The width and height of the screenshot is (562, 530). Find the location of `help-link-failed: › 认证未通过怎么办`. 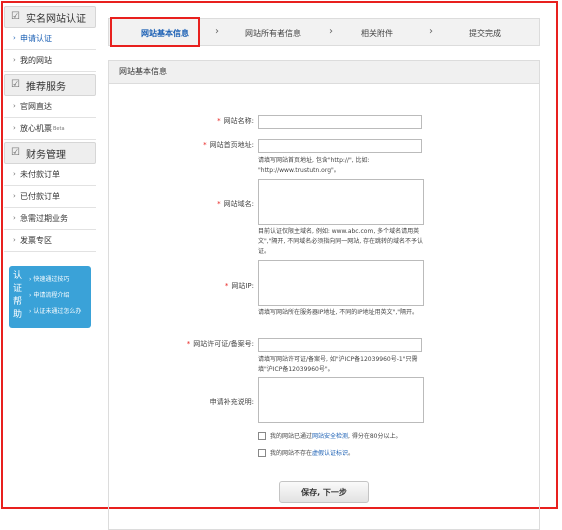

help-link-failed: › 认证未通过怎么办 is located at coordinates (55, 312).